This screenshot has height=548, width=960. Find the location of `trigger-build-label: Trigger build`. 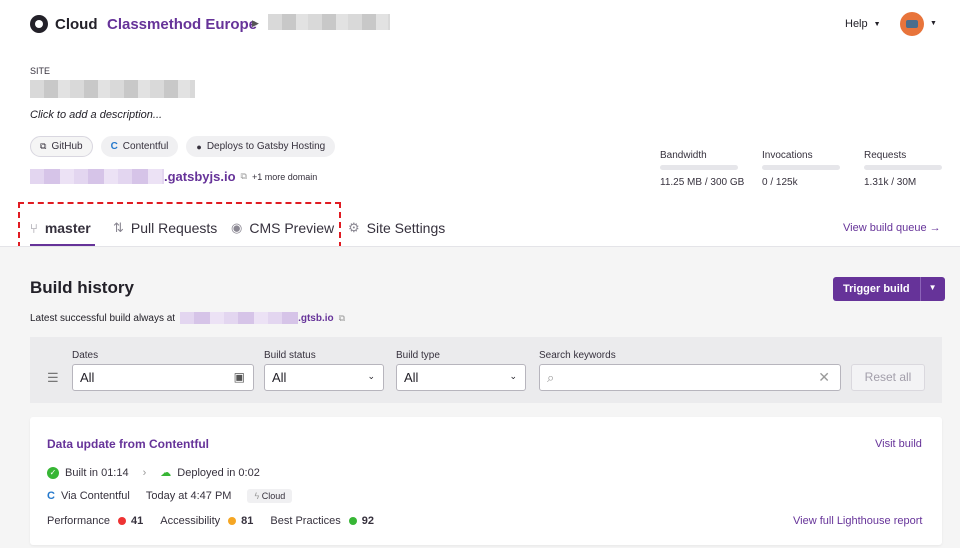

trigger-build-label: Trigger build is located at coordinates (876, 289).